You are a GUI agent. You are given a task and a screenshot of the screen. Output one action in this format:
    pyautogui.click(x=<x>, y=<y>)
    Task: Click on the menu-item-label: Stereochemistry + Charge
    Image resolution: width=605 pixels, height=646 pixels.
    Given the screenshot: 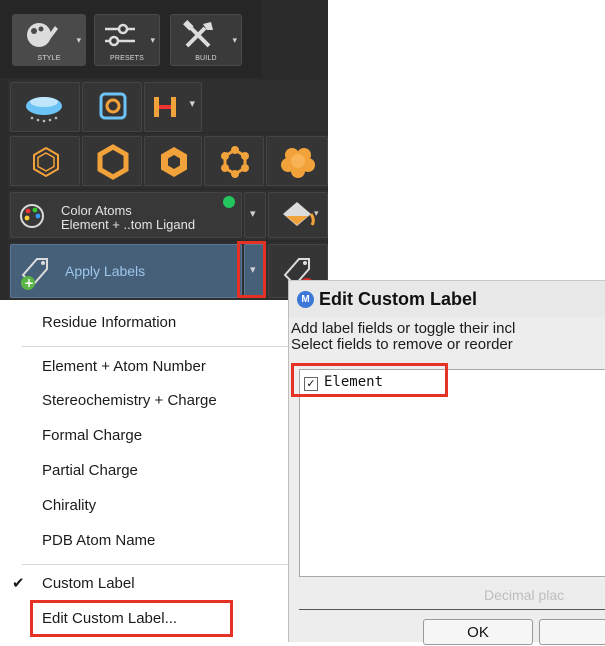 What is the action you would take?
    pyautogui.click(x=129, y=400)
    